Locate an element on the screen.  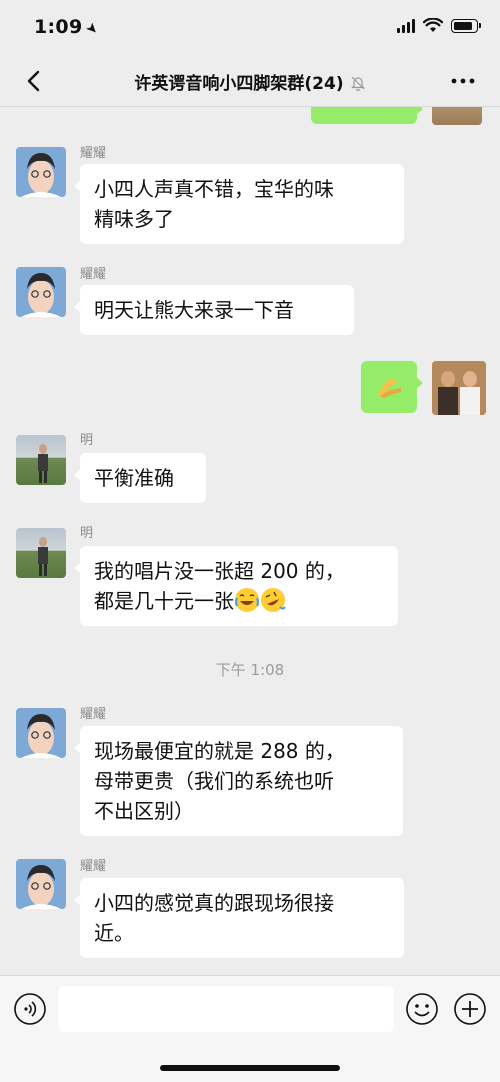
incoming-message: 明天让熊大来录一下音 is located at coordinates (214, 310).